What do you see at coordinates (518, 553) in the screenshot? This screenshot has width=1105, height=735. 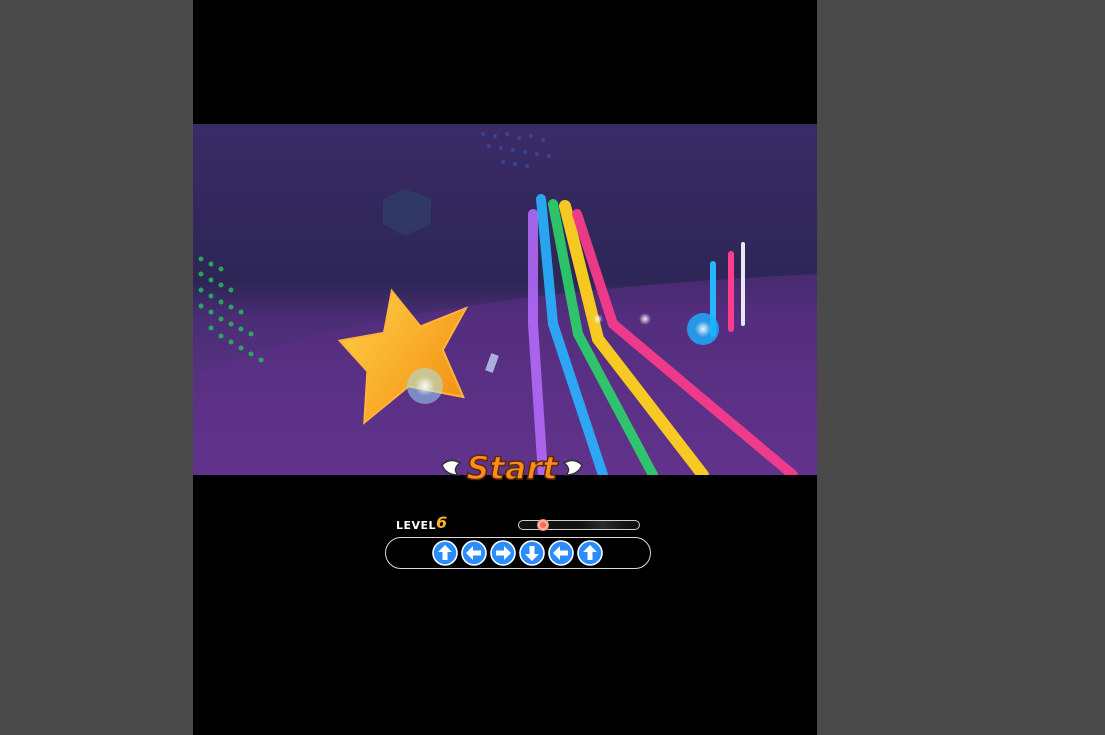 I see `arrow-sequence-bar` at bounding box center [518, 553].